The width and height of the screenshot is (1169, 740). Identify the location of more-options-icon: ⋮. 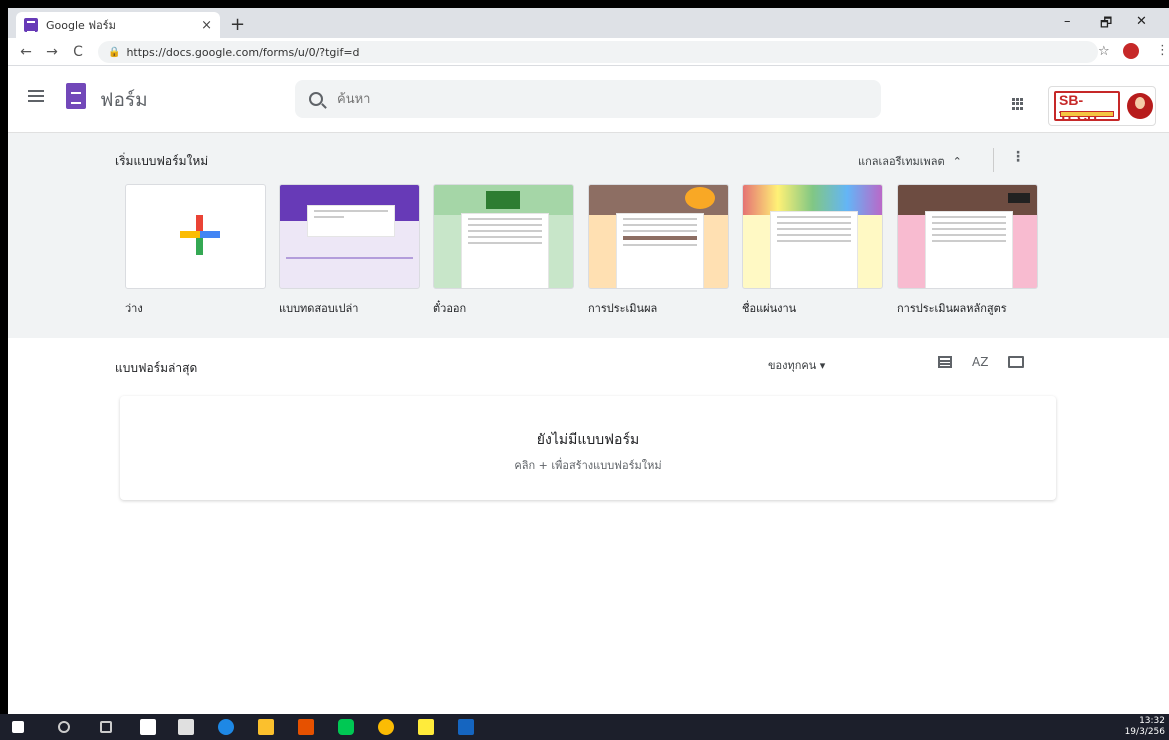
(1018, 157).